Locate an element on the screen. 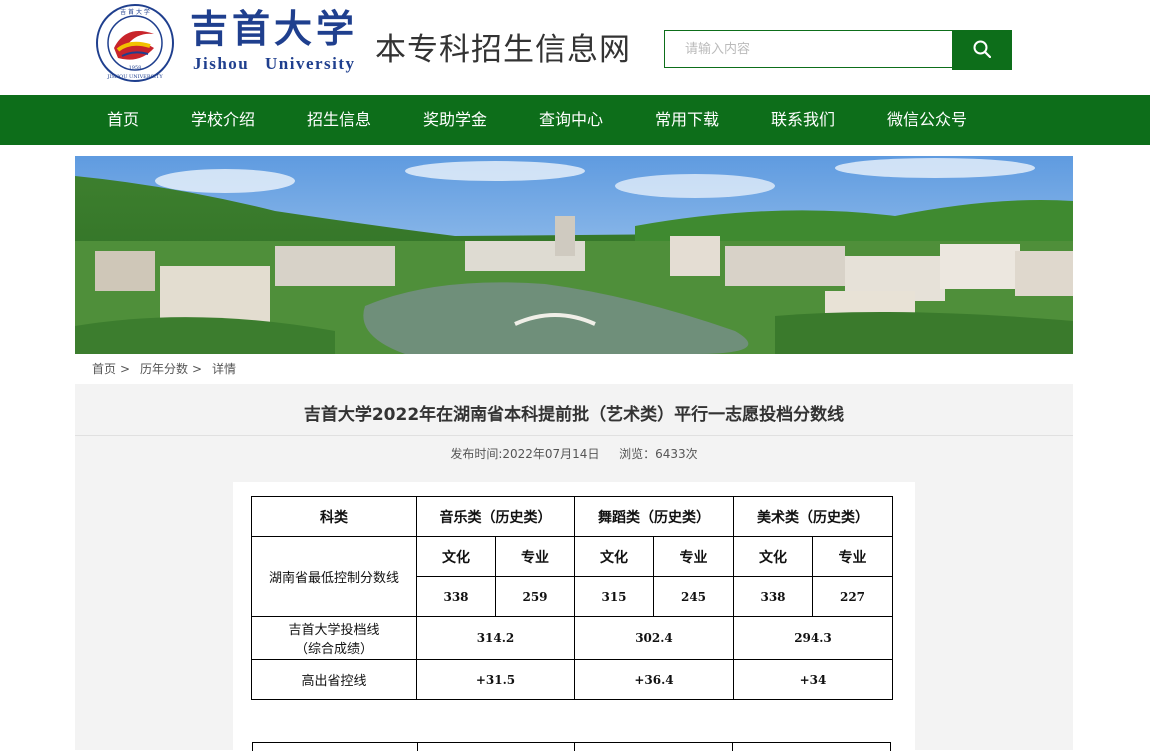 The image size is (1150, 751). admission-line-label: 吉首大学投档线 （综合成绩） is located at coordinates (334, 638).